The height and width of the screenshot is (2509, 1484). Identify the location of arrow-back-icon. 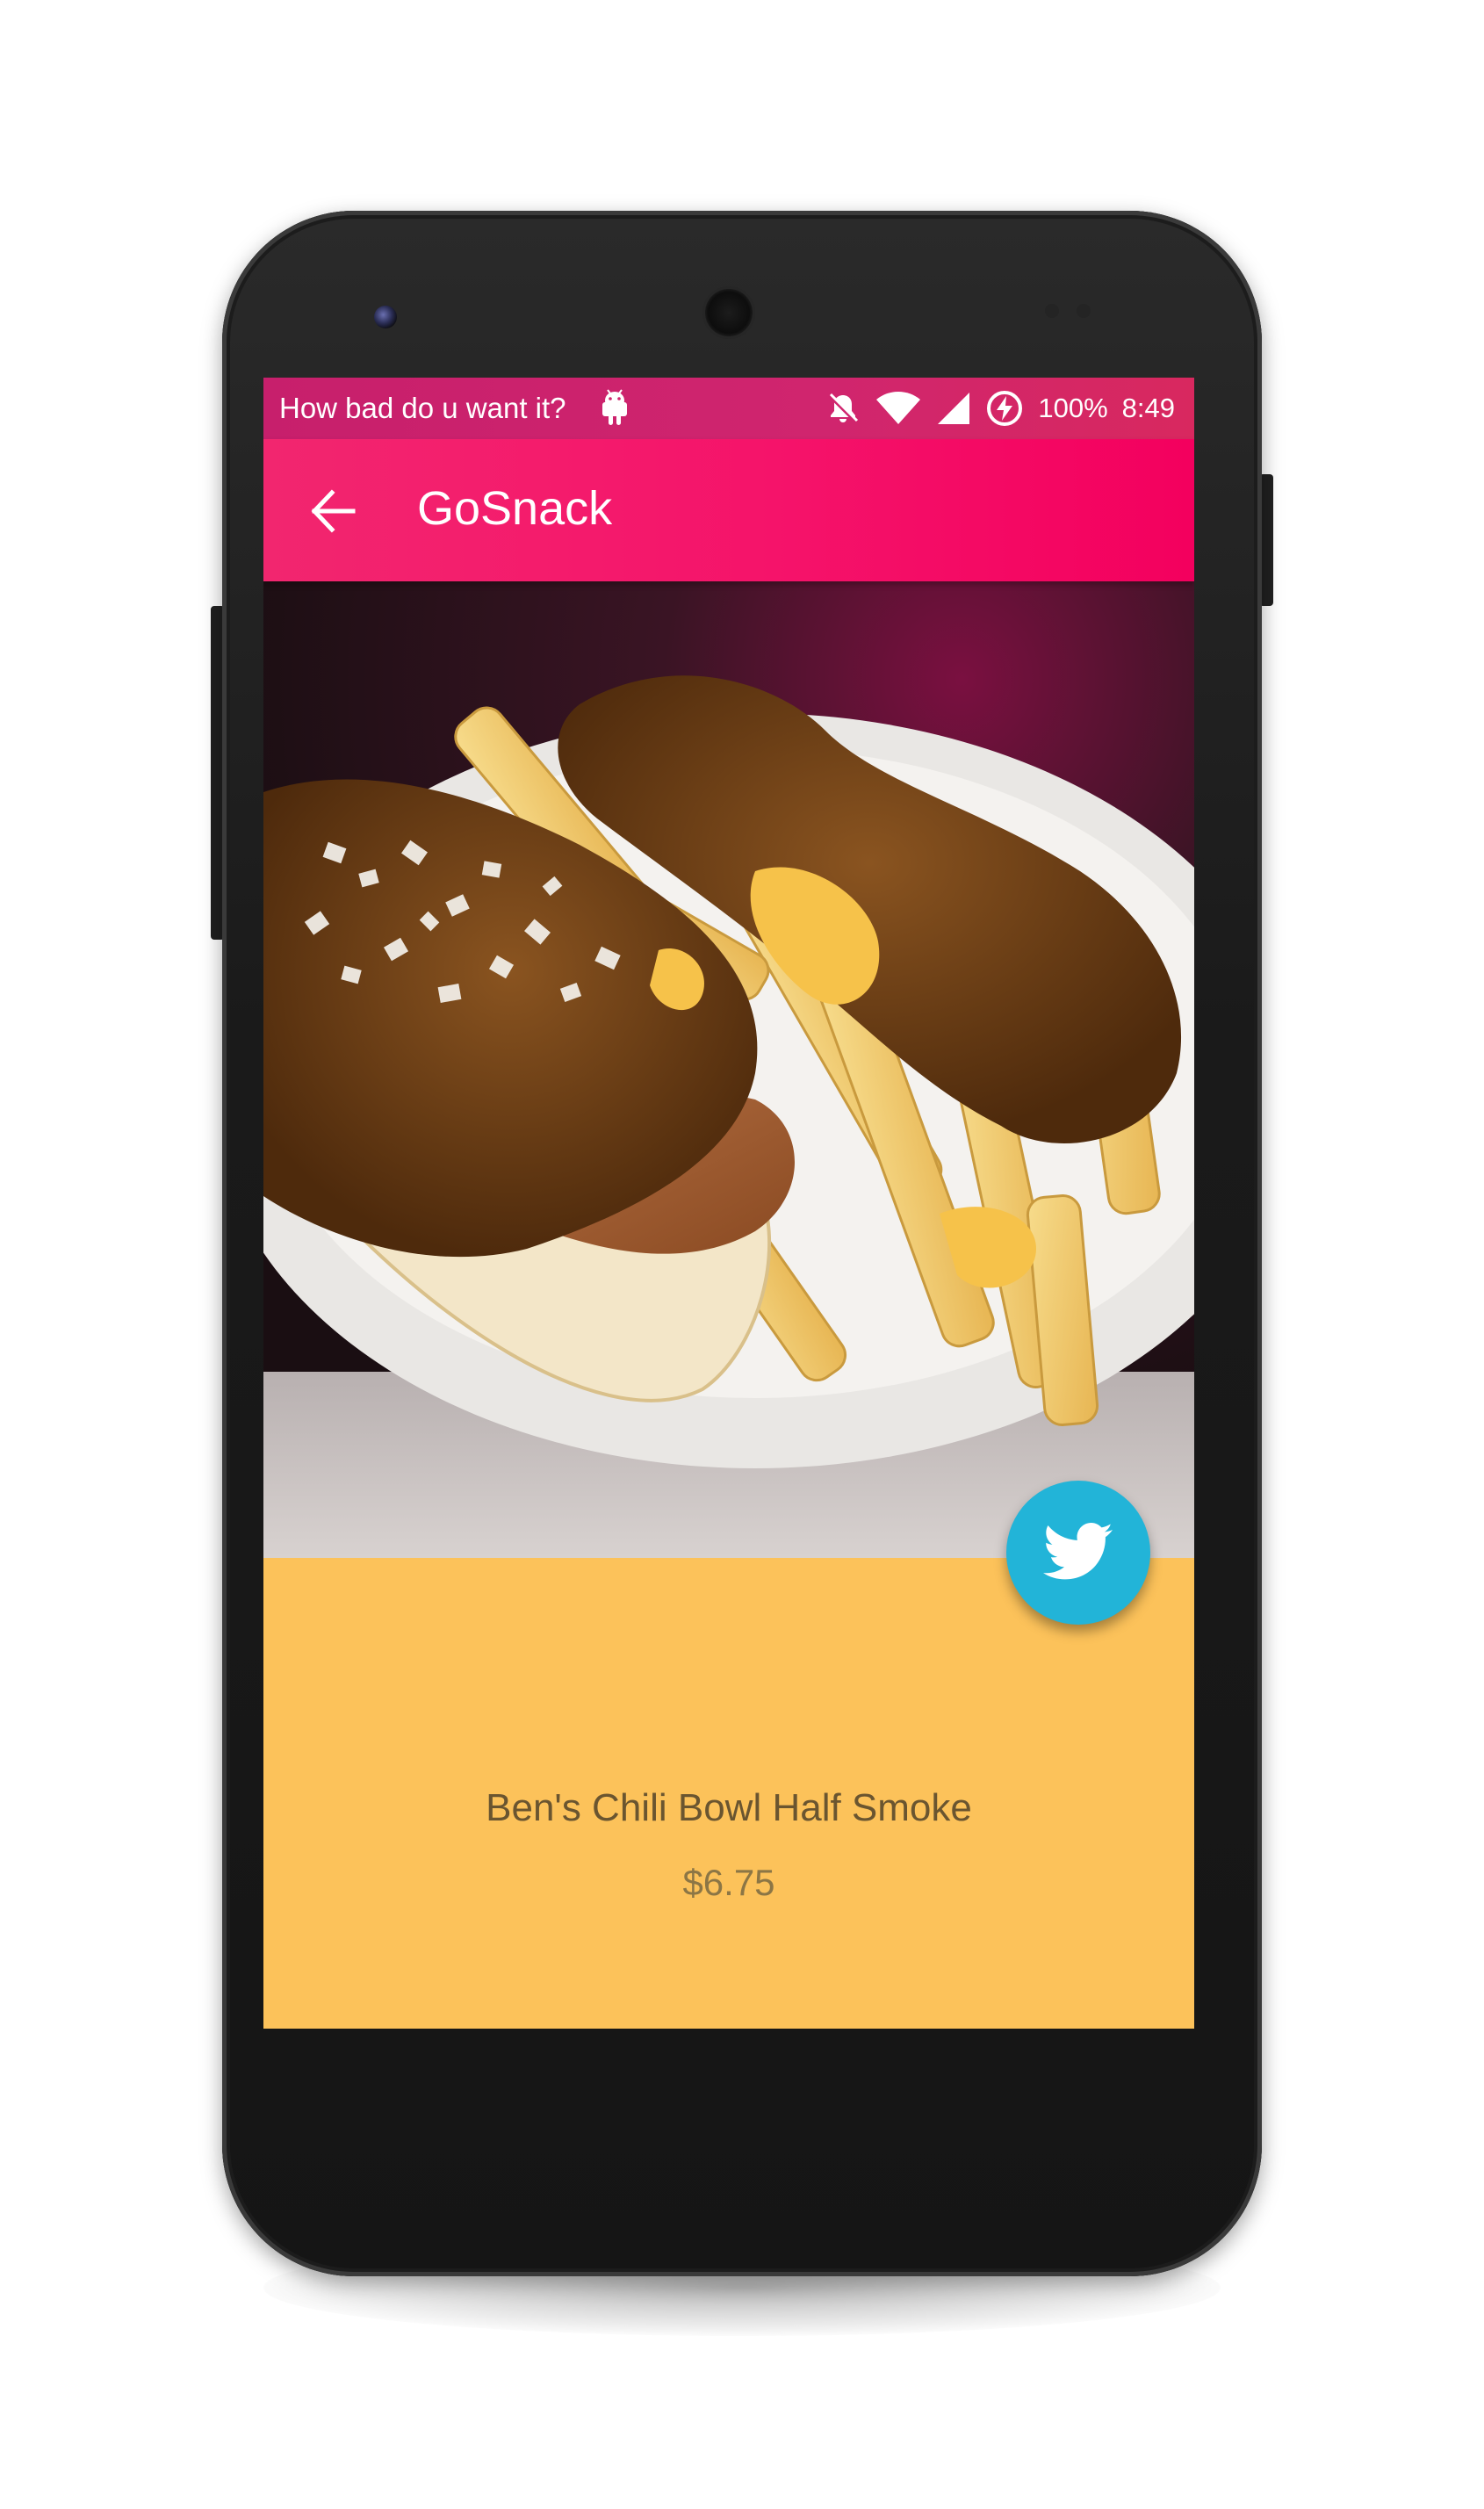
(333, 511).